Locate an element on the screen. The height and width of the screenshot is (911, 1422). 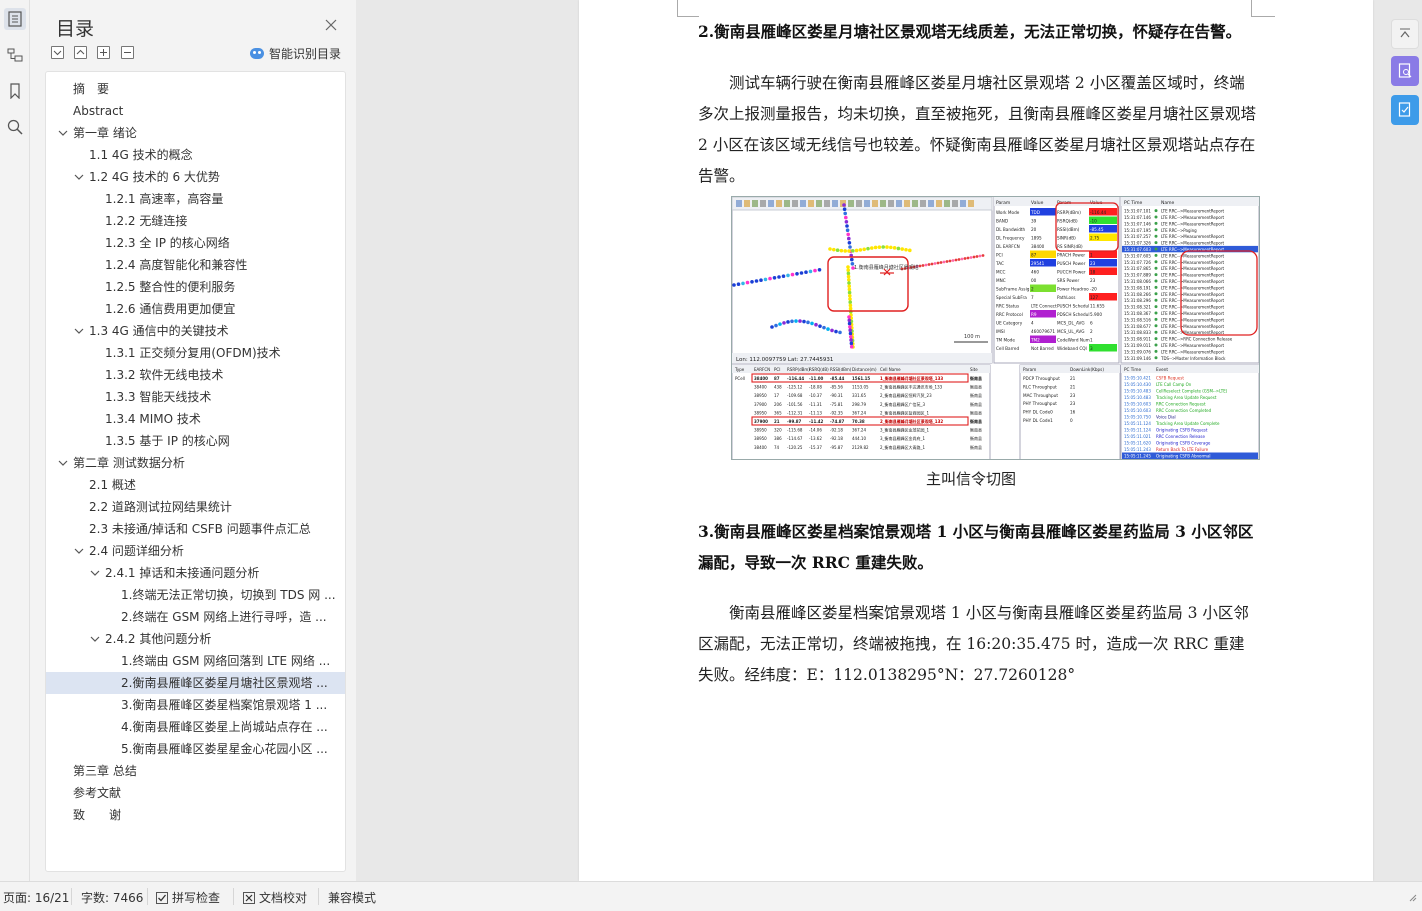
compat-mode-label: 兼容模式 is located at coordinates (352, 897).